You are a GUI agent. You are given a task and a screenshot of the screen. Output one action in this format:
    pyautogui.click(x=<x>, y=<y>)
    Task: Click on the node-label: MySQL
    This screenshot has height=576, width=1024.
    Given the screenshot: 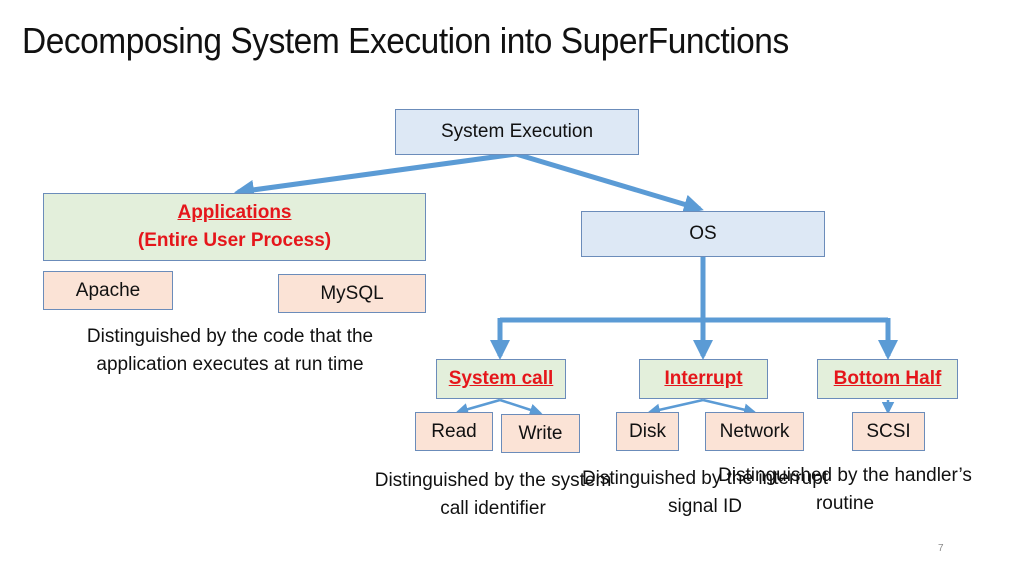 What is the action you would take?
    pyautogui.click(x=352, y=293)
    